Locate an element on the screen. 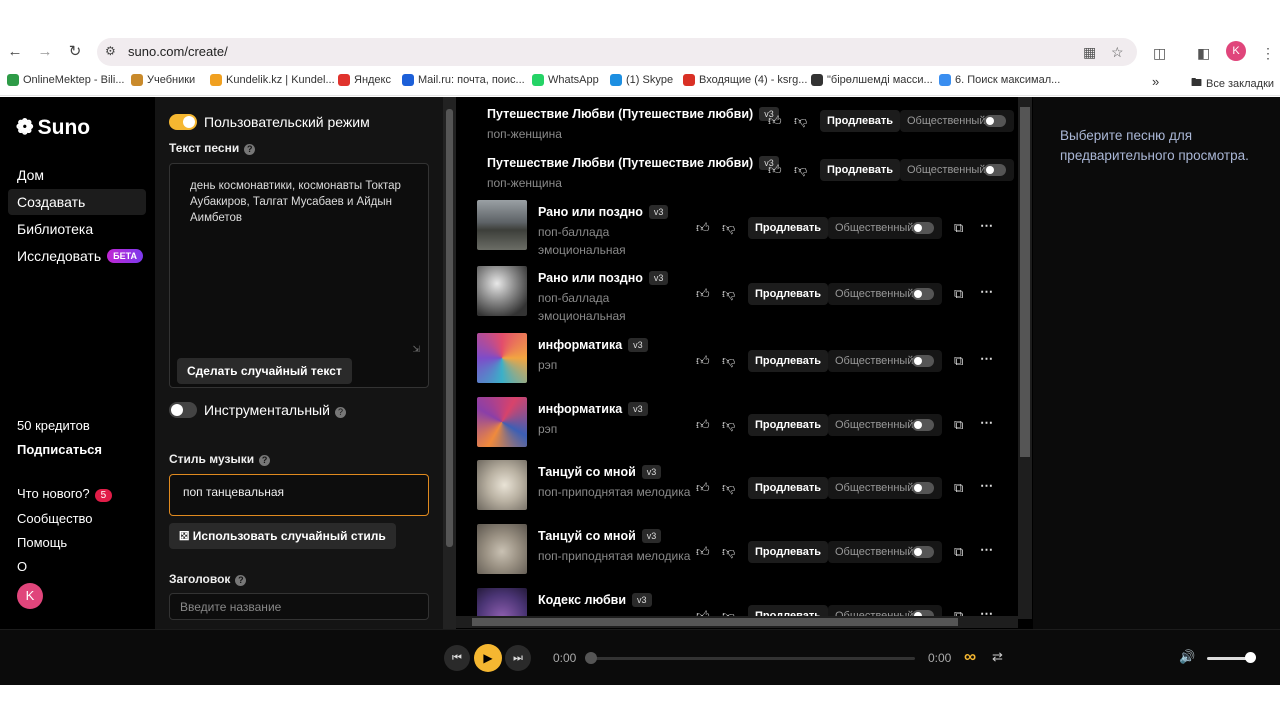  menu-kebab-icon: ⋮ is located at coordinates (1268, 53).